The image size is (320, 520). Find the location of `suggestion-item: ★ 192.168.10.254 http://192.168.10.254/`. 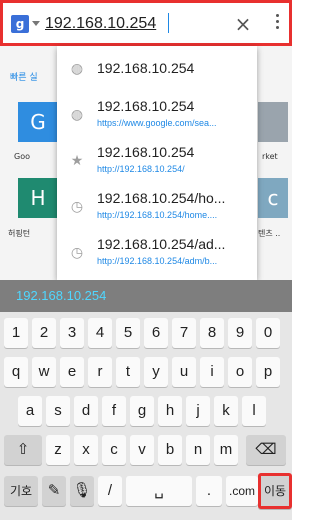

suggestion-item: ★ 192.168.10.254 http://192.168.10.254/ is located at coordinates (157, 161).